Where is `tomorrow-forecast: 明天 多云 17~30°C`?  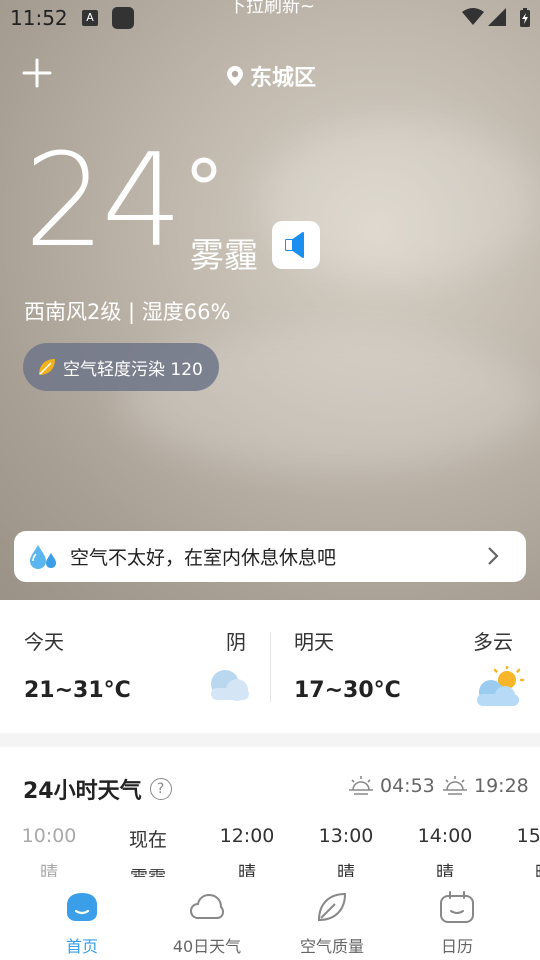 tomorrow-forecast: 明天 多云 17~30°C is located at coordinates (405, 666).